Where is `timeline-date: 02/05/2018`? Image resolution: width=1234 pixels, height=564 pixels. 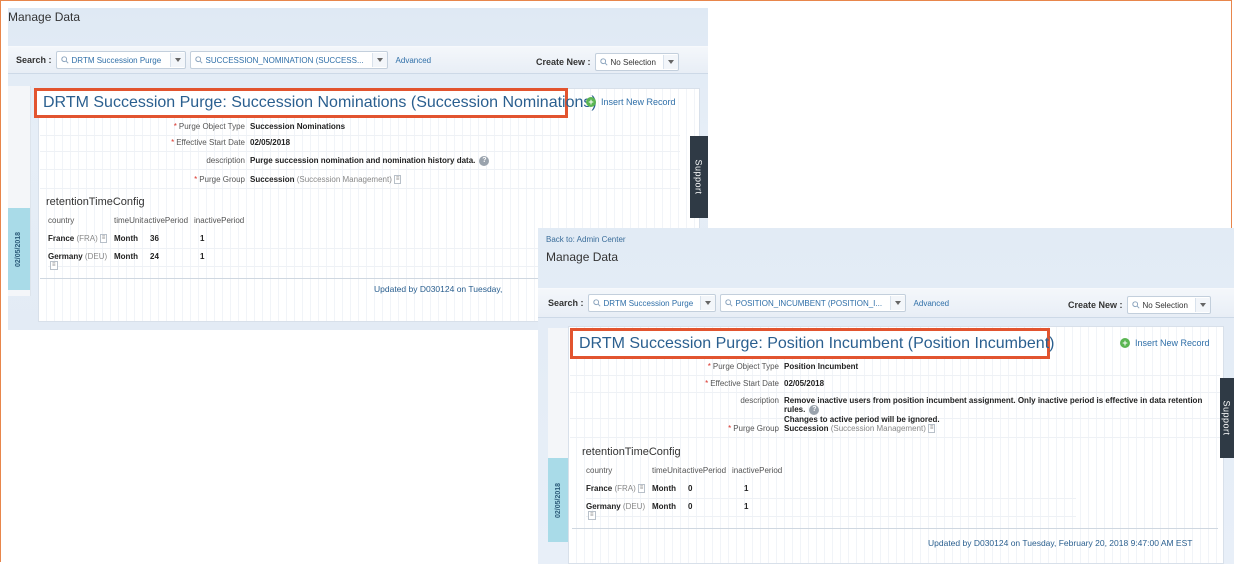 timeline-date: 02/05/2018 is located at coordinates (19, 249).